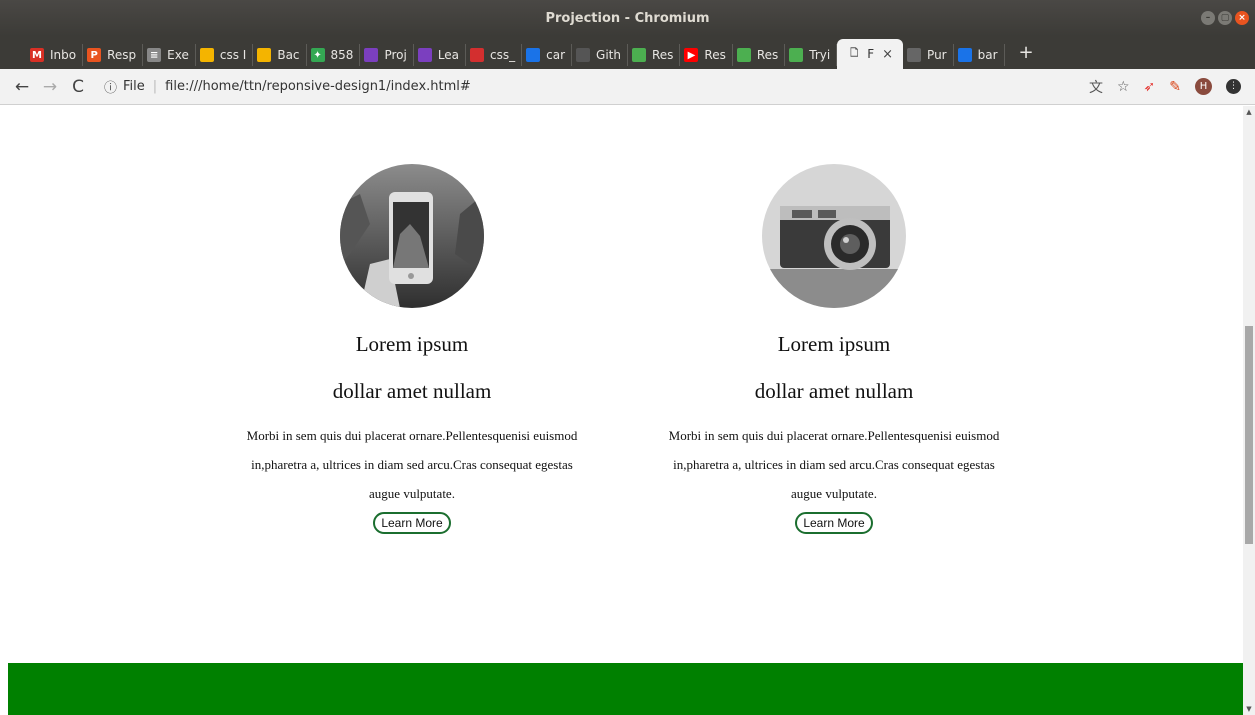 This screenshot has width=1255, height=715. Describe the element at coordinates (1096, 87) in the screenshot. I see `translate-icon: 文` at that location.